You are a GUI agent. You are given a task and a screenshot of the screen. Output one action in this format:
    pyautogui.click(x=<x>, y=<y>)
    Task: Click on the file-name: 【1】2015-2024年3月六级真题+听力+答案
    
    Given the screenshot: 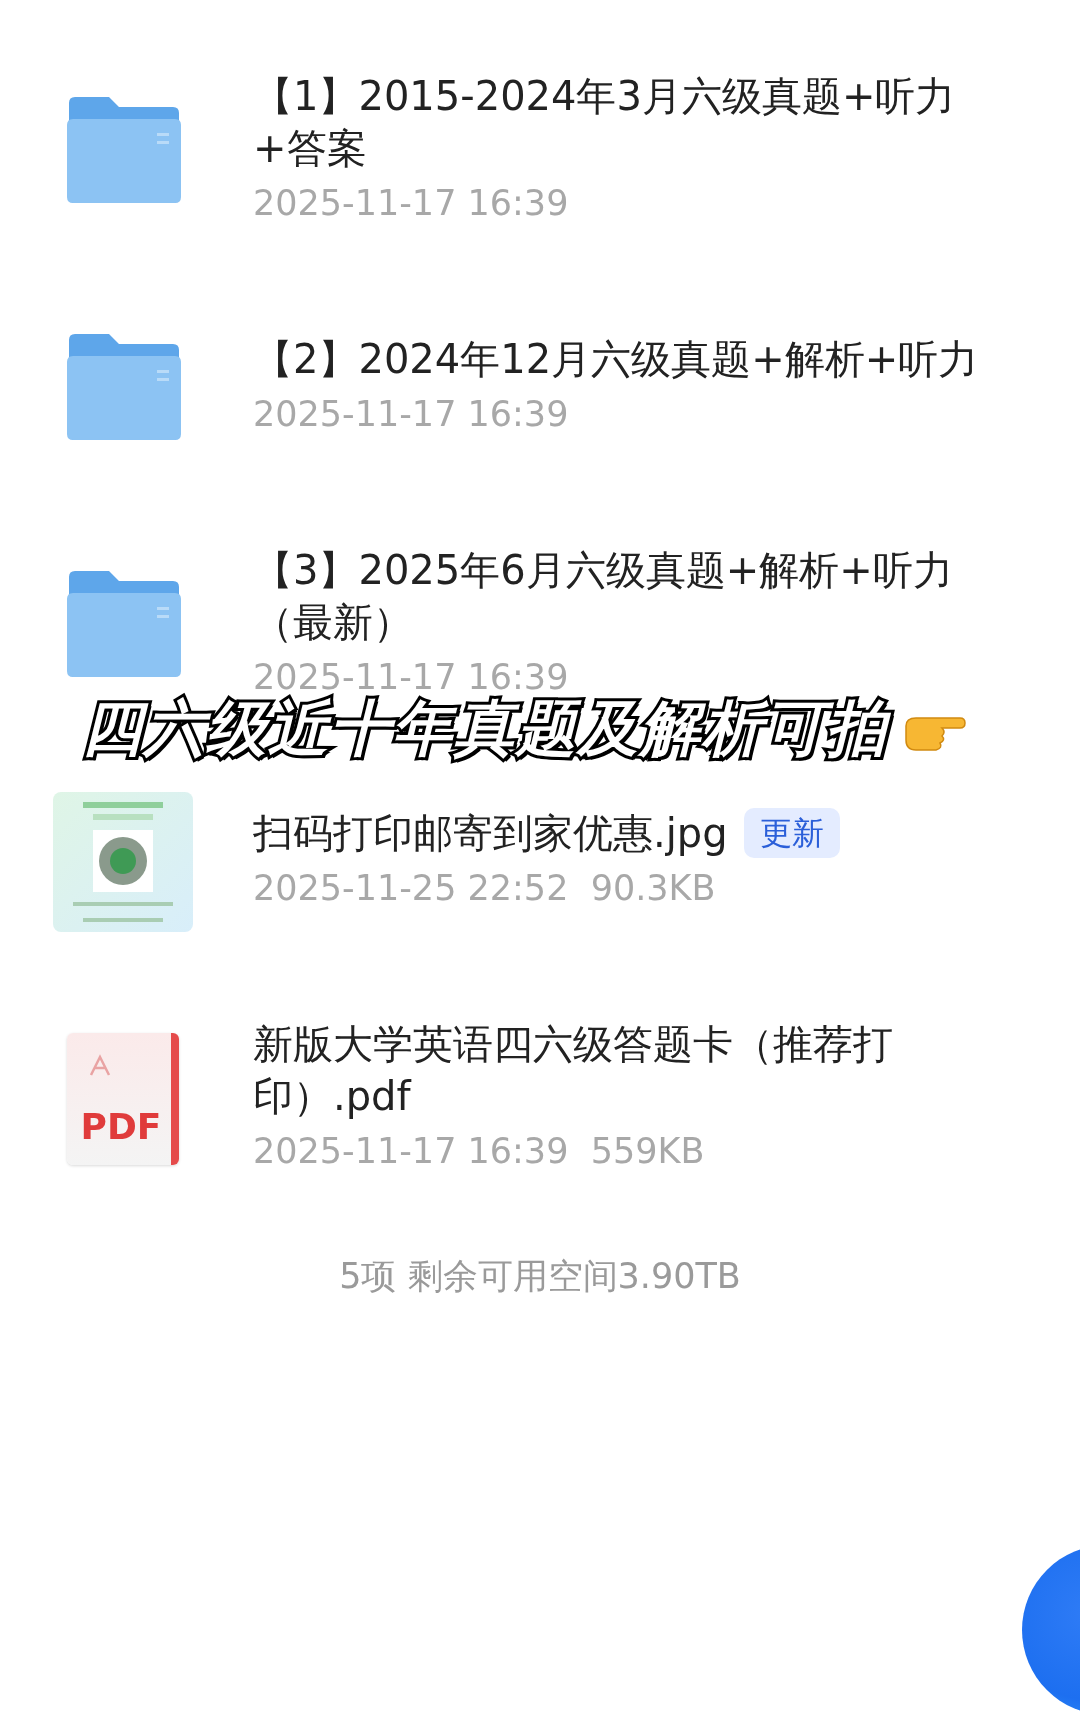 What is the action you would take?
    pyautogui.click(x=628, y=121)
    